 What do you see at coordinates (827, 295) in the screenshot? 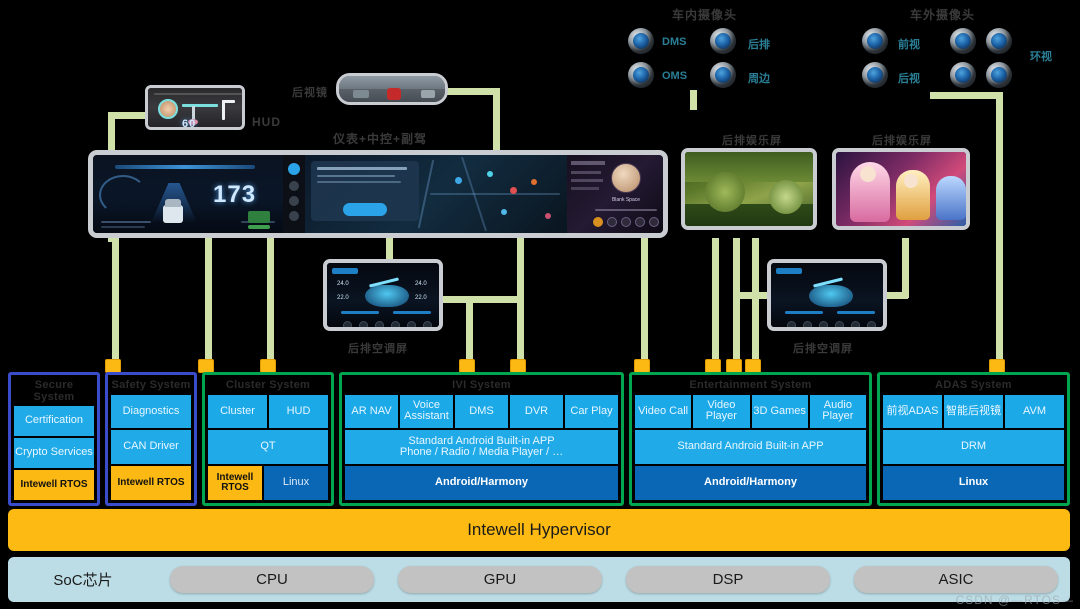
I see `rear-ac-right` at bounding box center [827, 295].